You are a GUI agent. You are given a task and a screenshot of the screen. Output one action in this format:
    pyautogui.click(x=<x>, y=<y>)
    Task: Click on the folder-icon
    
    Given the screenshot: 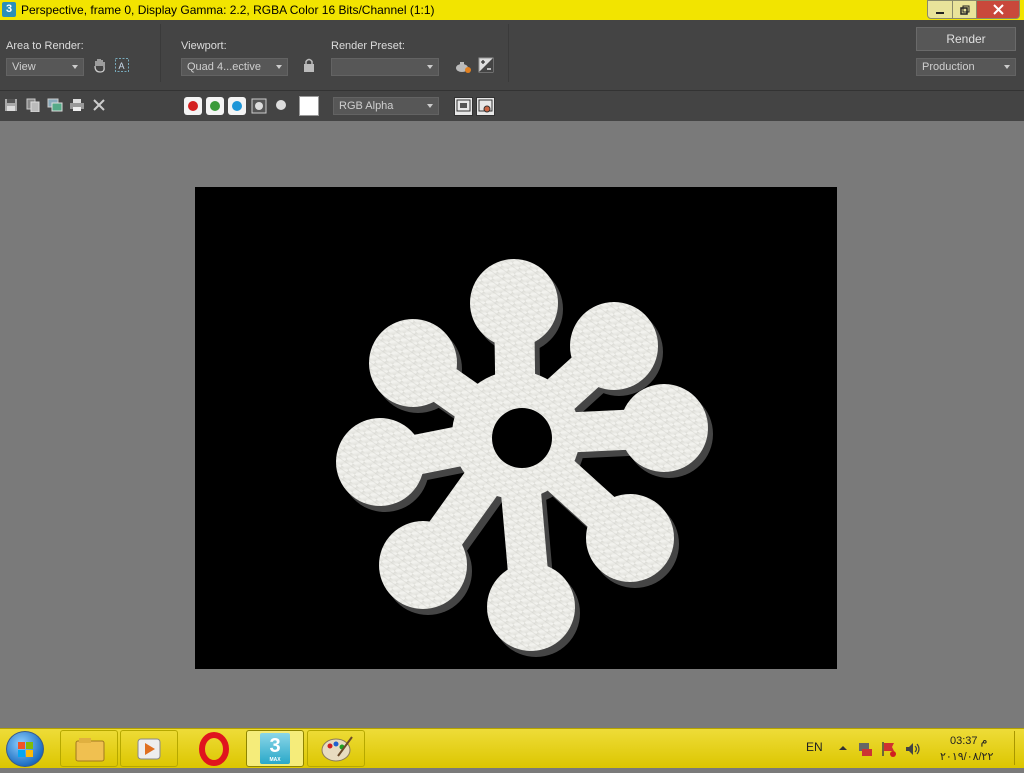 What is the action you would take?
    pyautogui.click(x=90, y=750)
    